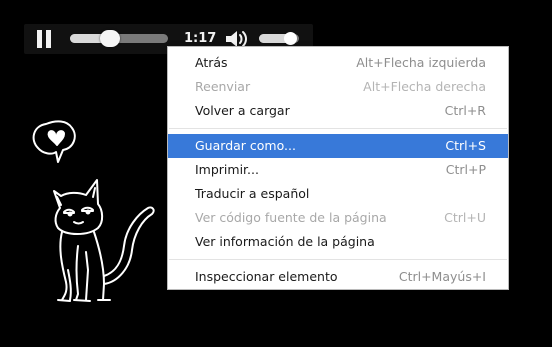 This screenshot has width=552, height=347. What do you see at coordinates (252, 193) in the screenshot?
I see `menu-item-label: Traducir a español` at bounding box center [252, 193].